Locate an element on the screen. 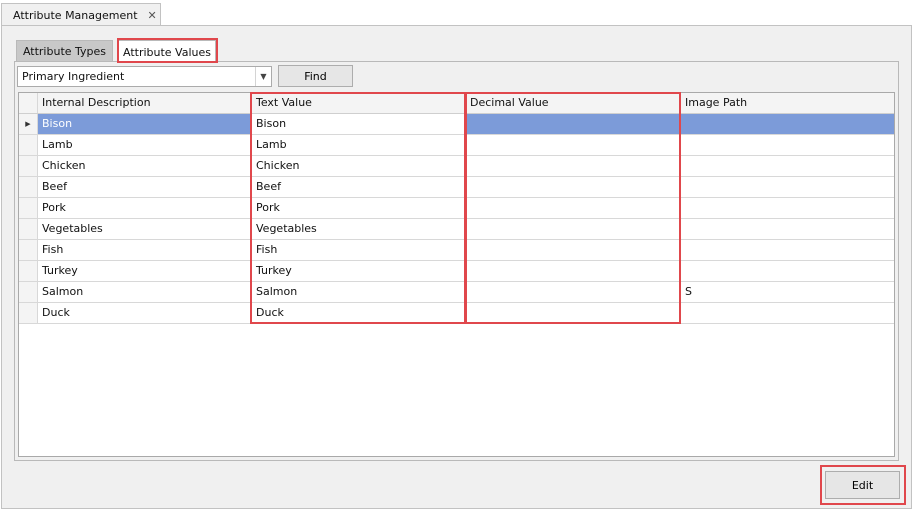  cell-internal-description: Lamb is located at coordinates (145, 145).